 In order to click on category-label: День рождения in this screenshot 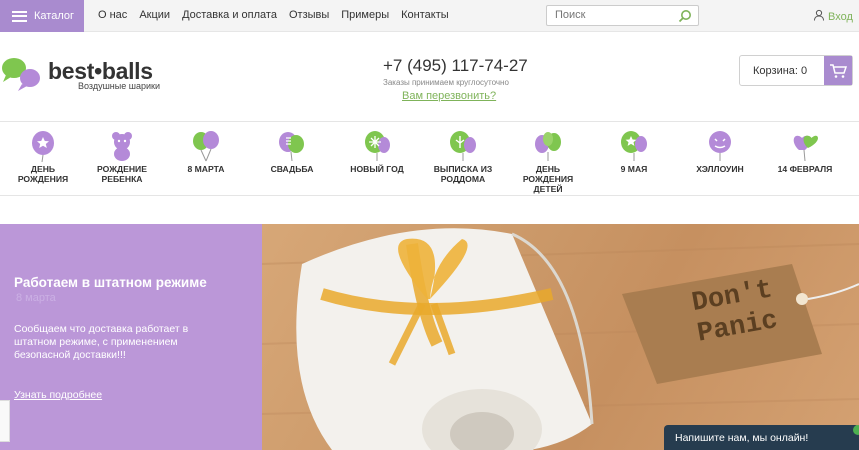, I will do `click(43, 174)`.